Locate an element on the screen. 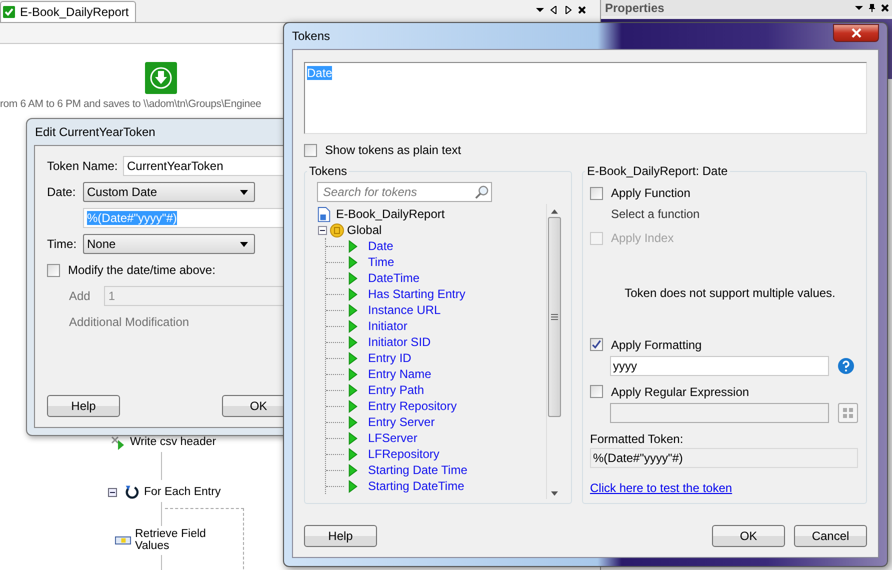 Image resolution: width=892 pixels, height=570 pixels. field-label: Token Name: is located at coordinates (82, 166).